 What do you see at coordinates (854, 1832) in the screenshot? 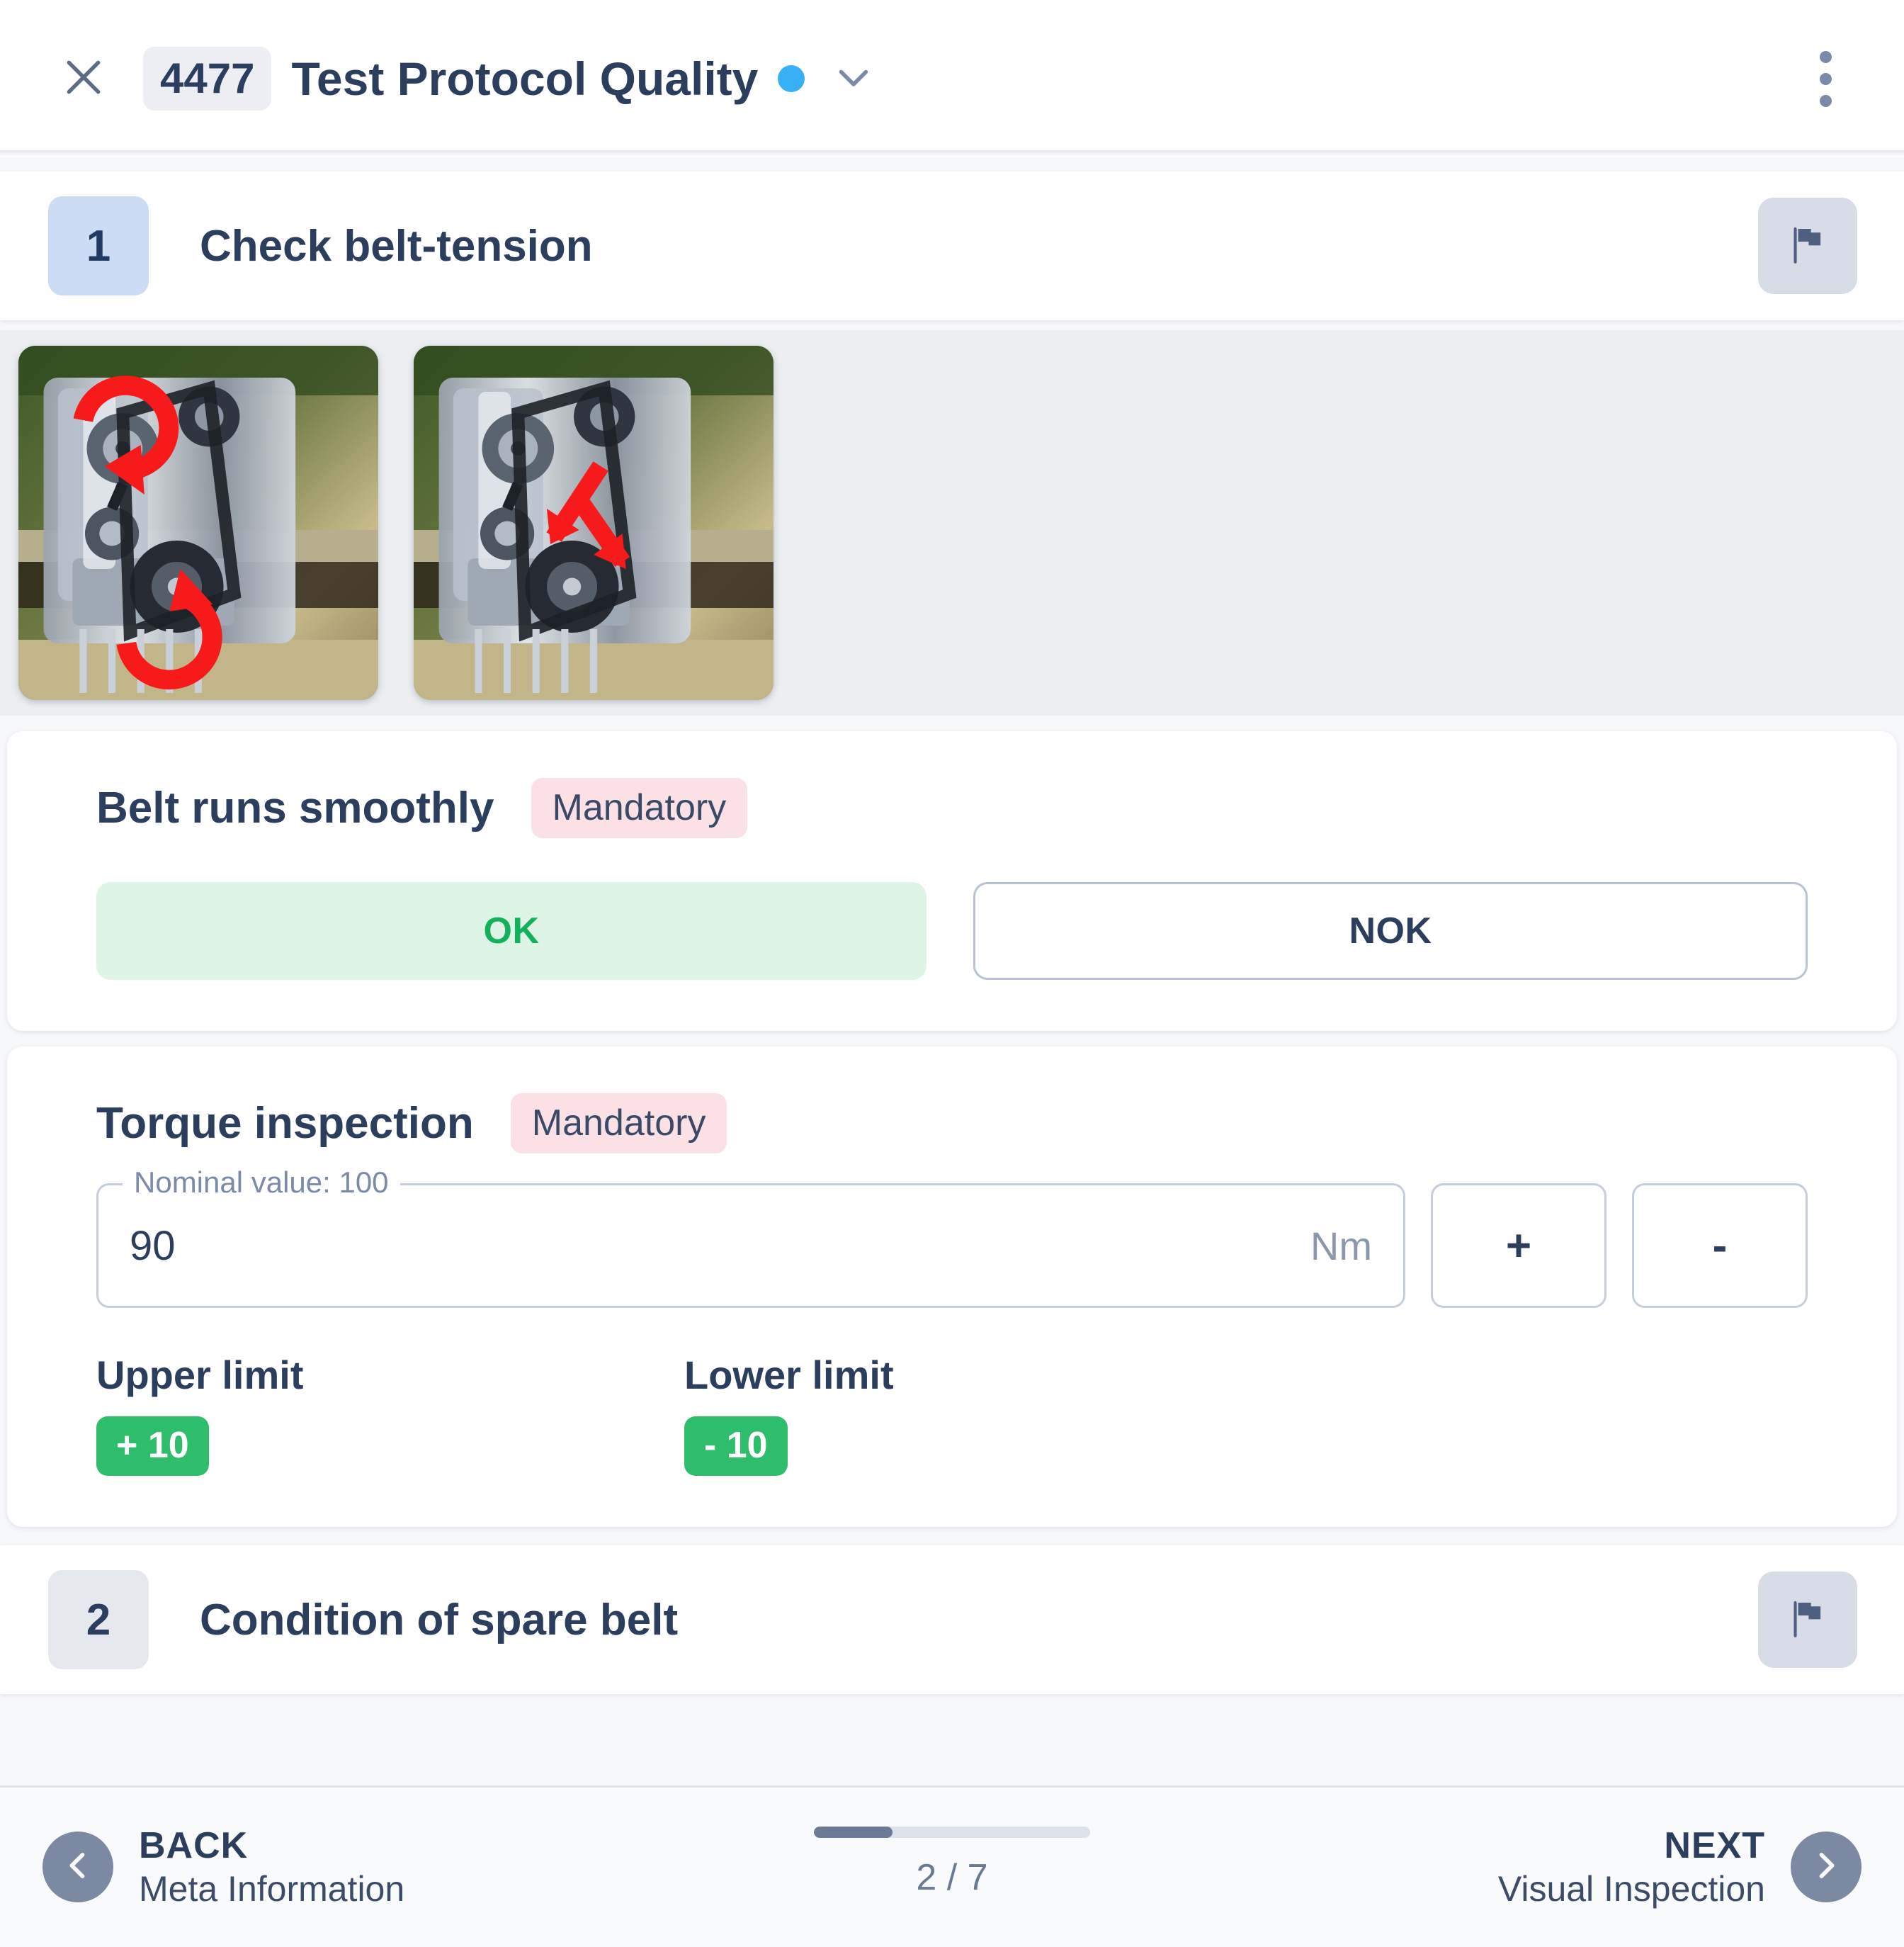
I see `progress-fill` at bounding box center [854, 1832].